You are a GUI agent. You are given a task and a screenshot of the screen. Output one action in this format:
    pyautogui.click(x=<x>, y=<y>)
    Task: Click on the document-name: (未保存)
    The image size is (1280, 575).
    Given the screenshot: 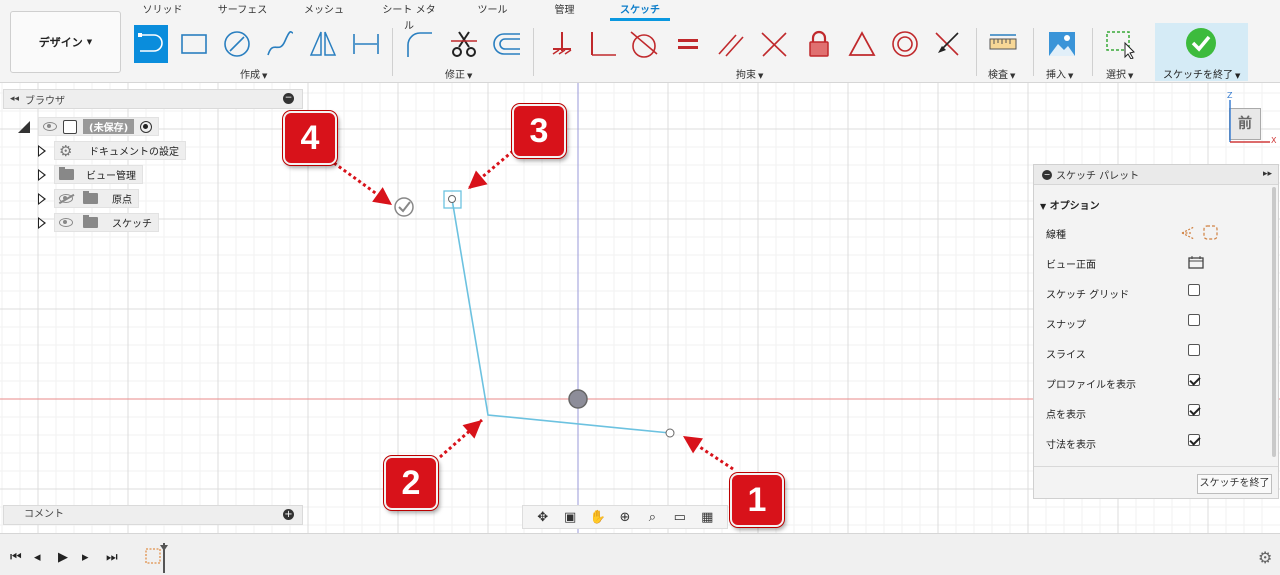 What is the action you would take?
    pyautogui.click(x=109, y=126)
    